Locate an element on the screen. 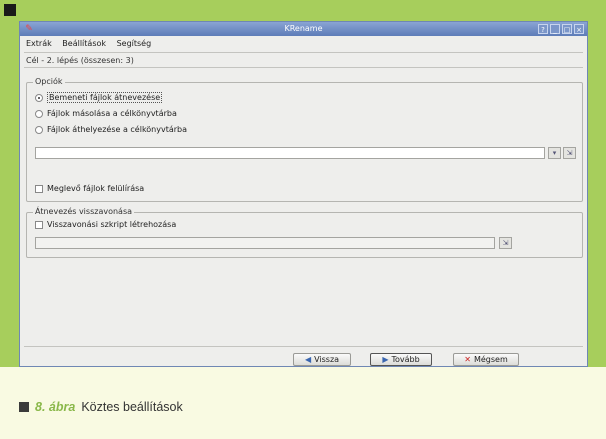 This screenshot has width=606, height=439. caption-text: Köztes beállítások is located at coordinates (132, 407).